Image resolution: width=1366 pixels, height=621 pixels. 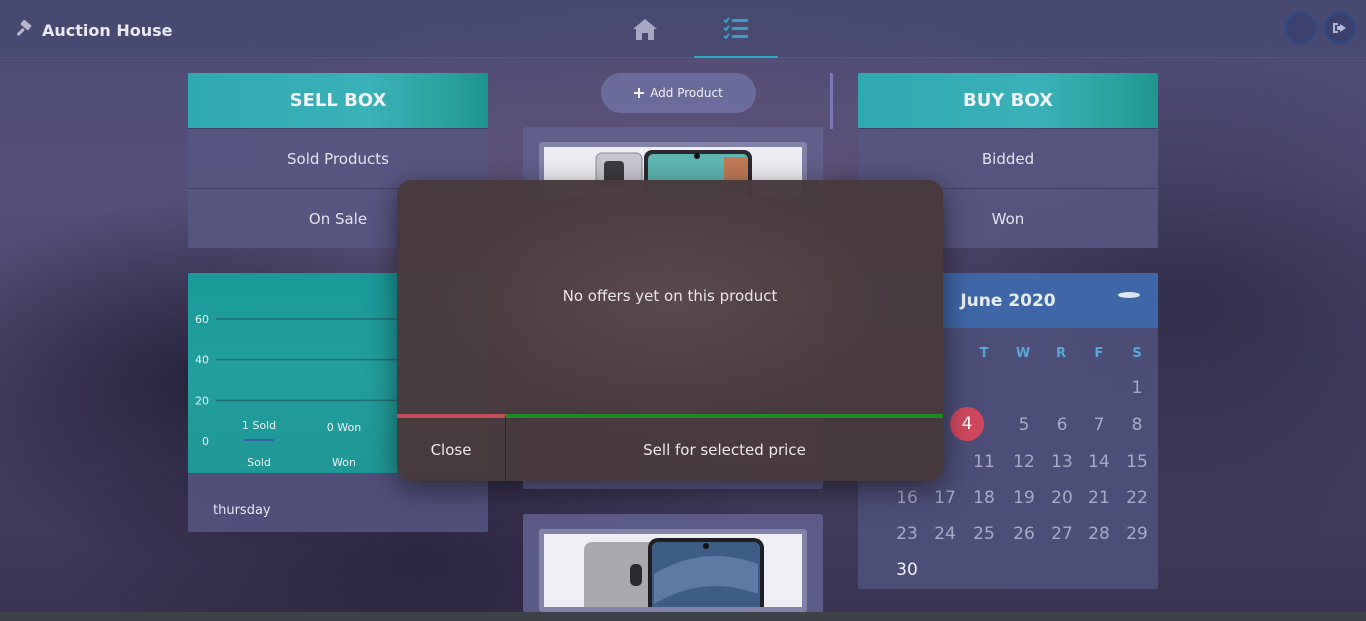 What do you see at coordinates (202, 319) in the screenshot?
I see `y-tick-label: 60` at bounding box center [202, 319].